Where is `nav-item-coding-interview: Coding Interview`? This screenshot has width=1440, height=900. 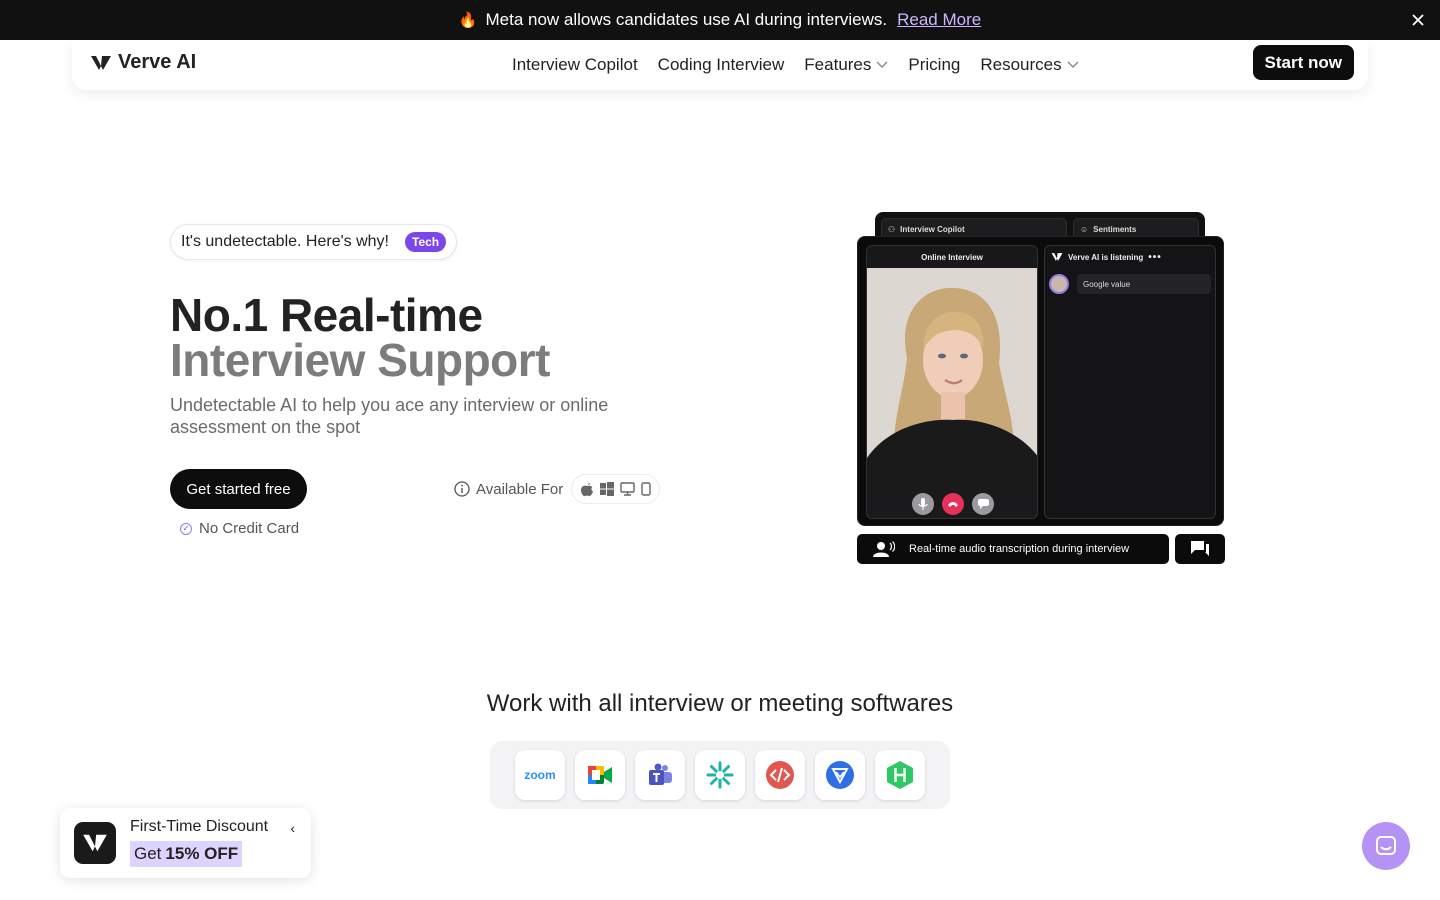
nav-item-coding-interview: Coding Interview is located at coordinates (721, 65).